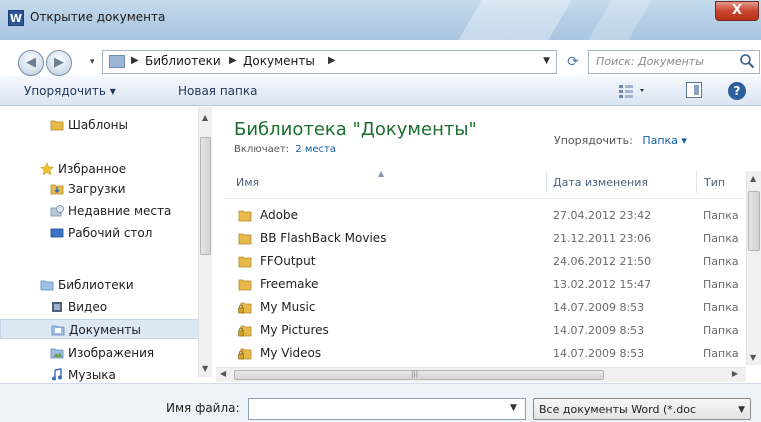 This screenshot has height=422, width=761. What do you see at coordinates (217, 91) in the screenshot?
I see `new-folder-button: Новая папка` at bounding box center [217, 91].